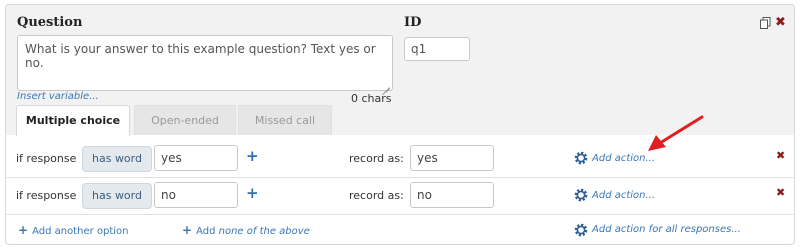 The image size is (800, 251). I want to click on add-none-prefix: Add, so click(206, 231).